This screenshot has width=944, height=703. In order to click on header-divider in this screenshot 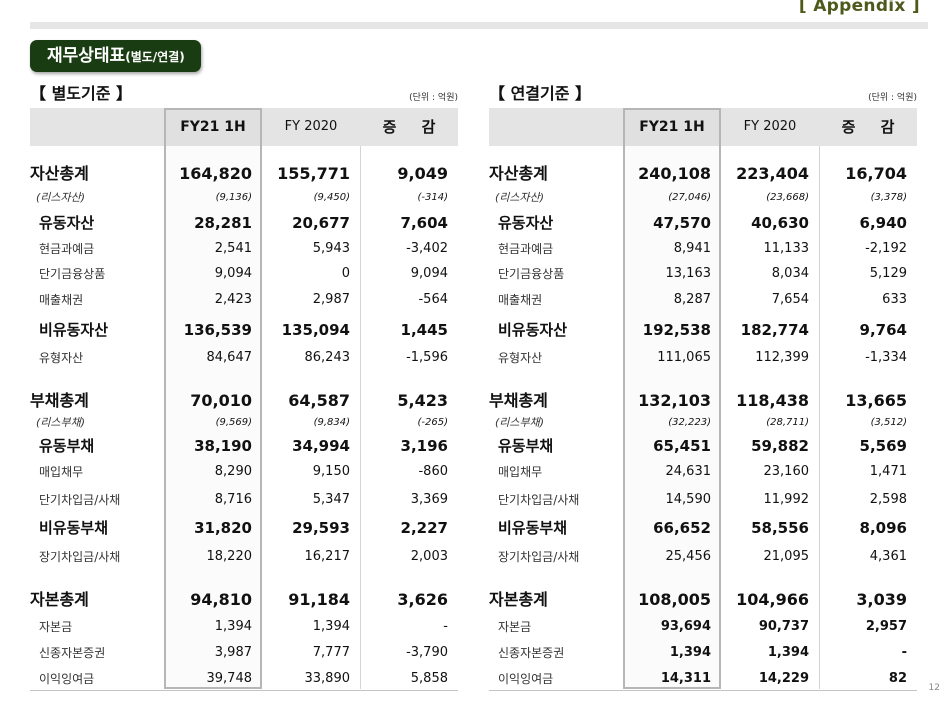, I will do `click(479, 25)`.